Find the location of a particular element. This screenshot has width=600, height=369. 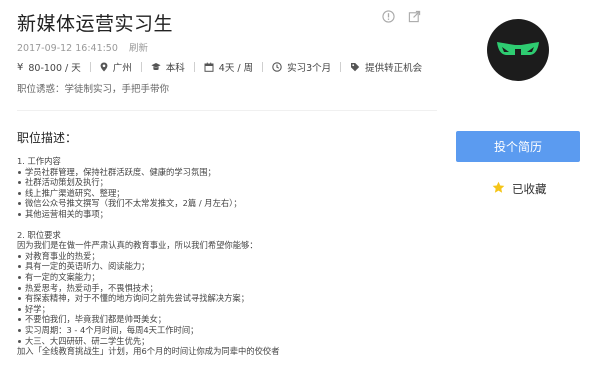

list-item: 不要怕我们，毕竟我们都是帅哥美女； is located at coordinates (227, 319).